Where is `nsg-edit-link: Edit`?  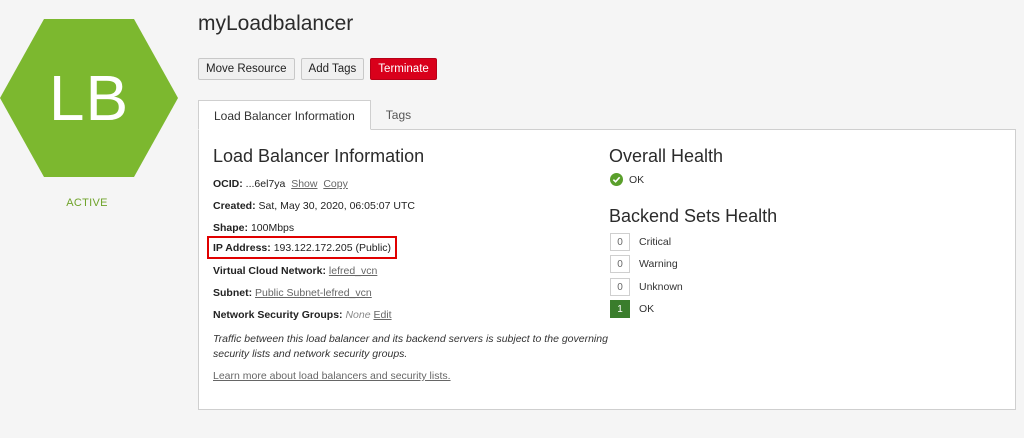 nsg-edit-link: Edit is located at coordinates (382, 315).